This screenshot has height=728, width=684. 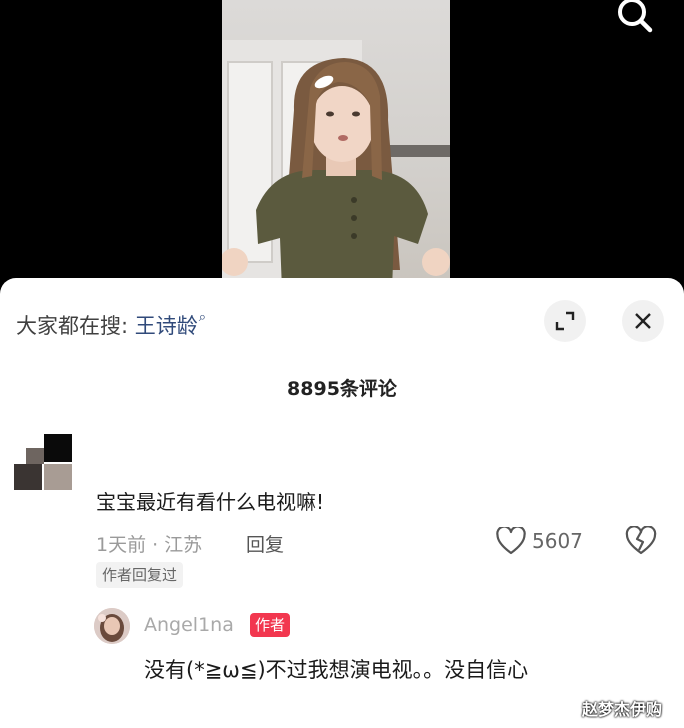 I want to click on reply-username: Angel1na, so click(x=189, y=625).